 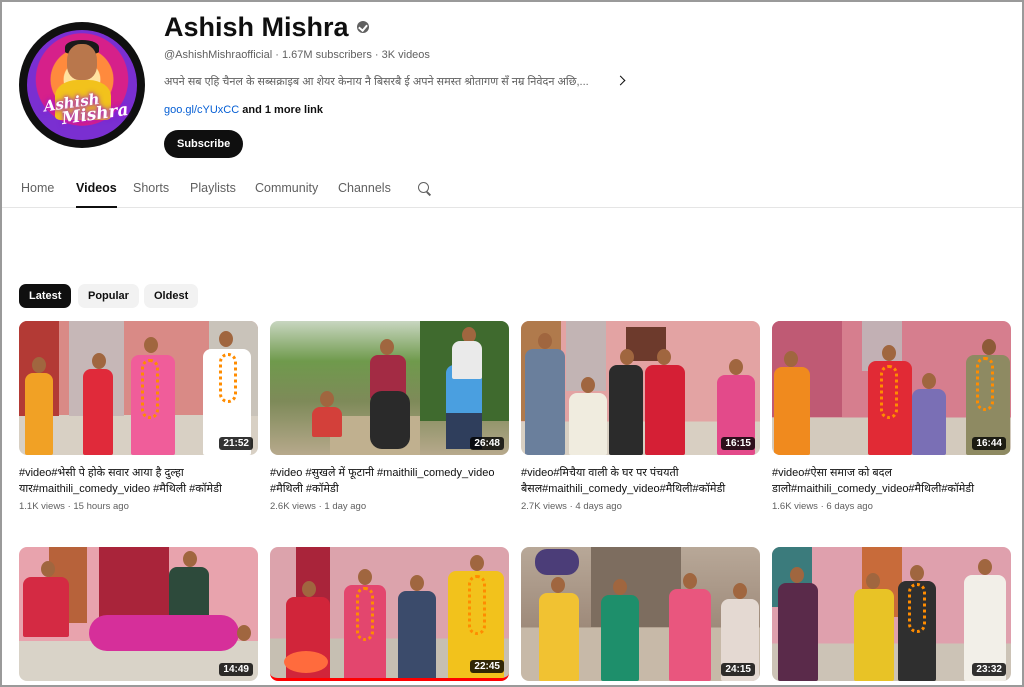 I want to click on video-thumbnail: 24:15, so click(x=640, y=614).